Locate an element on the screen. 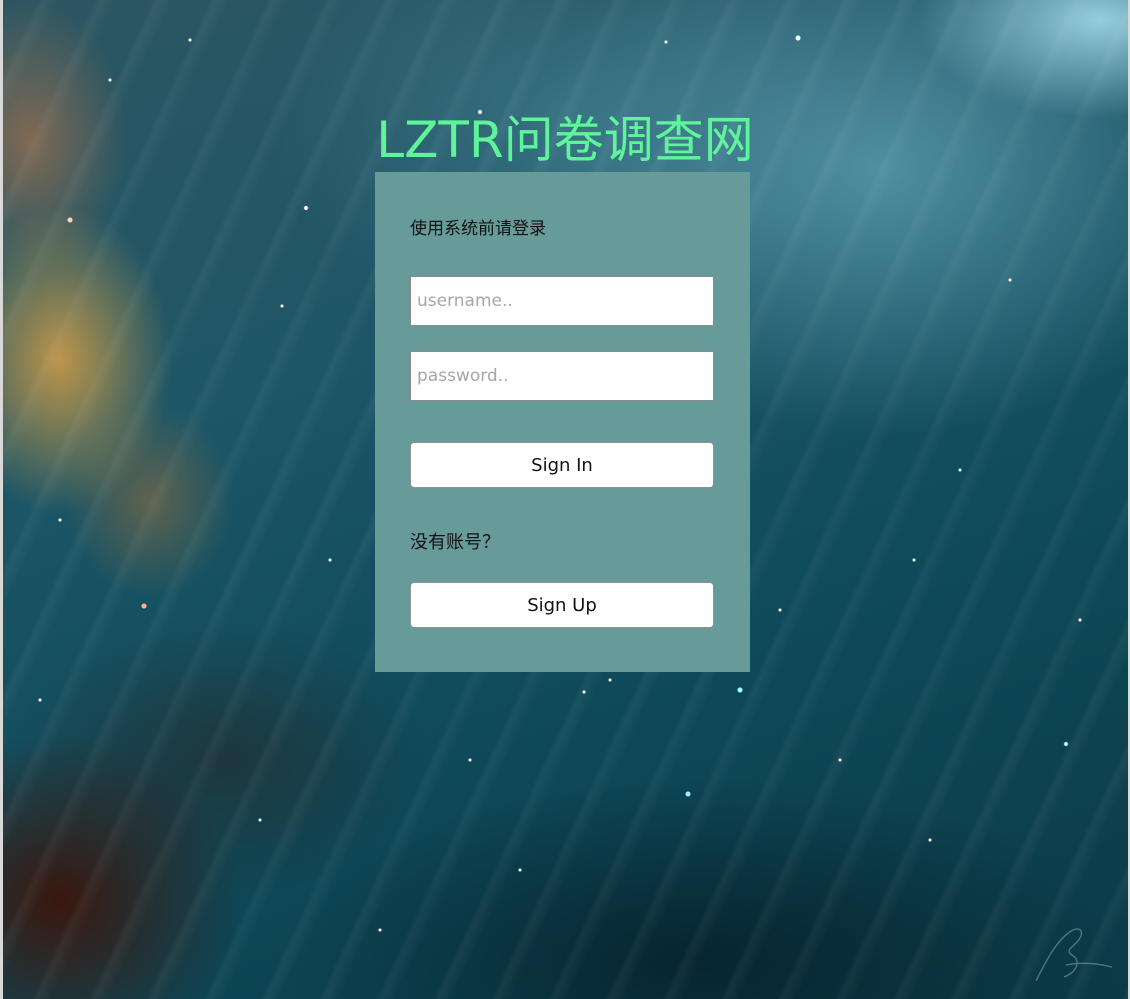 This screenshot has height=999, width=1130. sign-up-button: Sign Up is located at coordinates (562, 605).